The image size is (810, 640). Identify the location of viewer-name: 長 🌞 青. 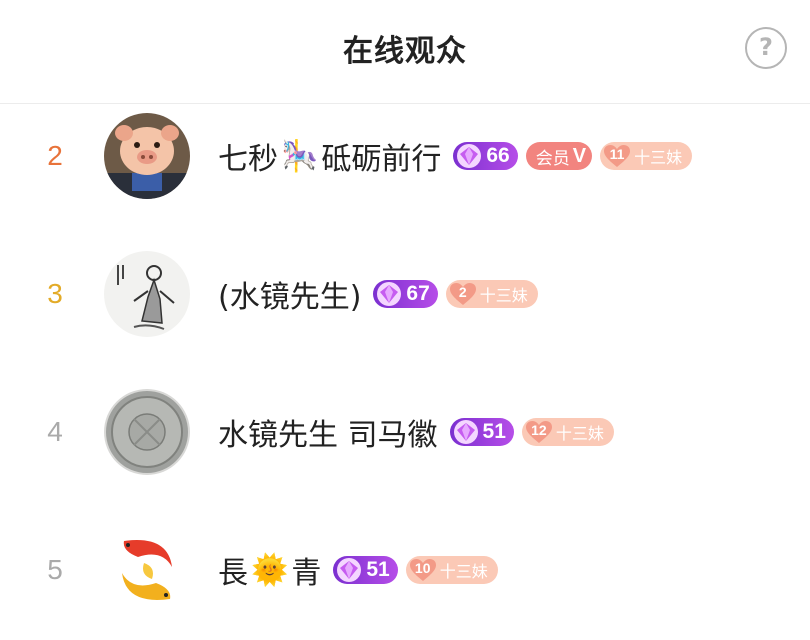
(269, 570).